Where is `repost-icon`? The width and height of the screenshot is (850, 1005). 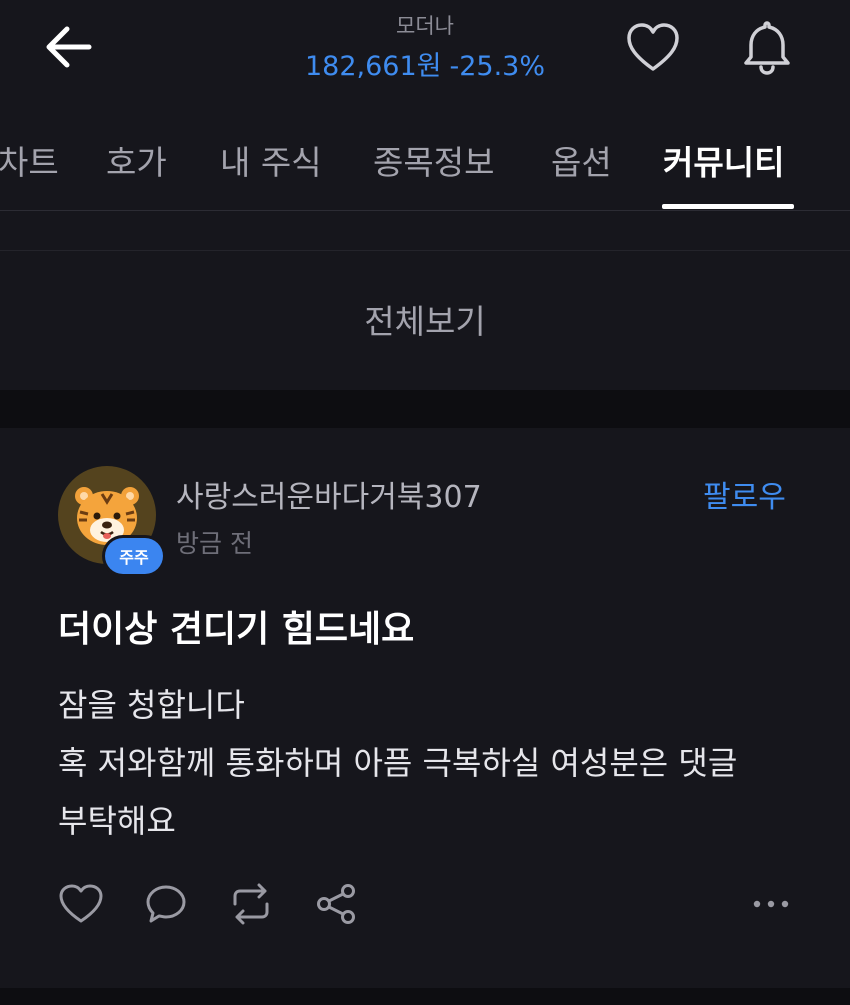
repost-icon is located at coordinates (251, 904).